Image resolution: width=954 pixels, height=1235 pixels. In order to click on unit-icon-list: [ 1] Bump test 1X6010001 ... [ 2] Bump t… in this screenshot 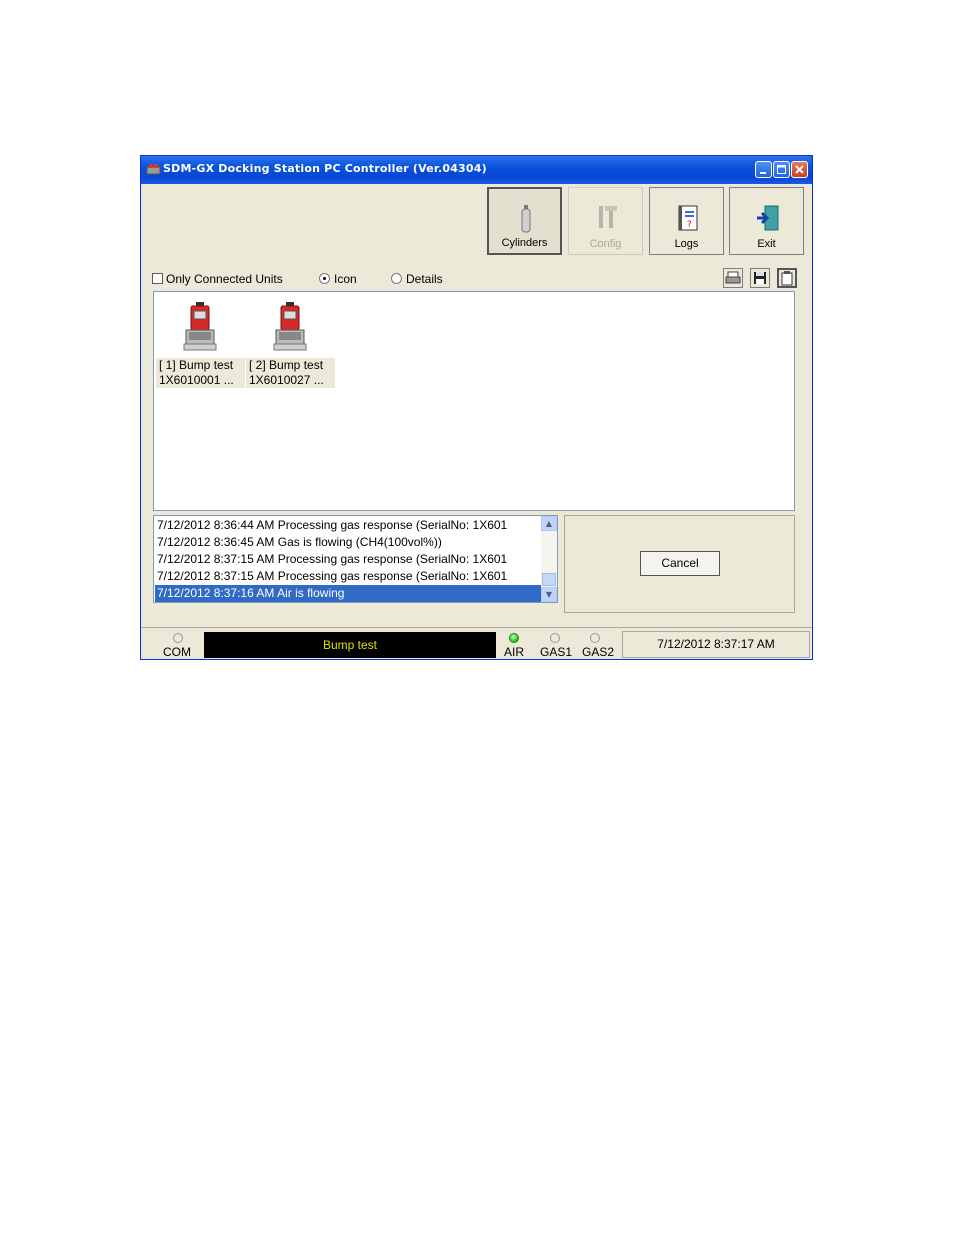, I will do `click(474, 401)`.